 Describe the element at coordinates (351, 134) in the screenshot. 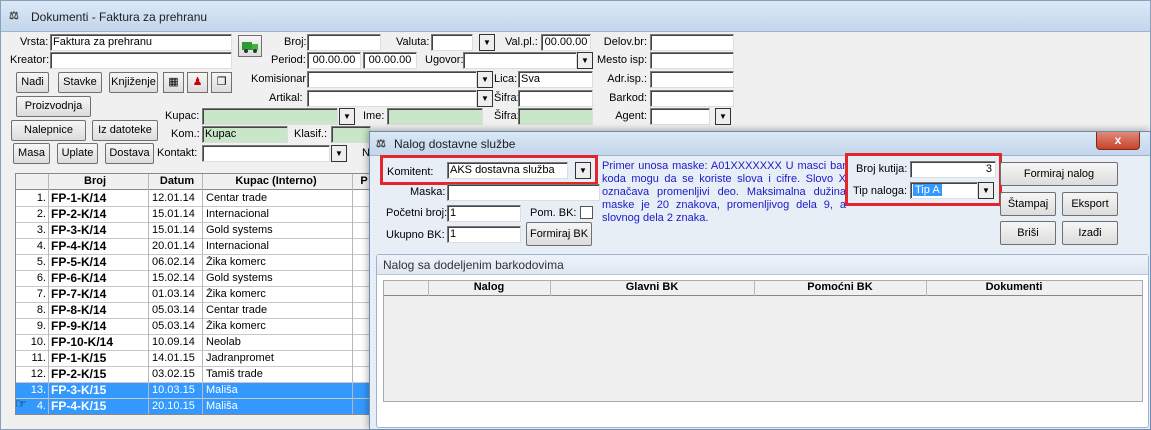

I see `klasif-field` at that location.